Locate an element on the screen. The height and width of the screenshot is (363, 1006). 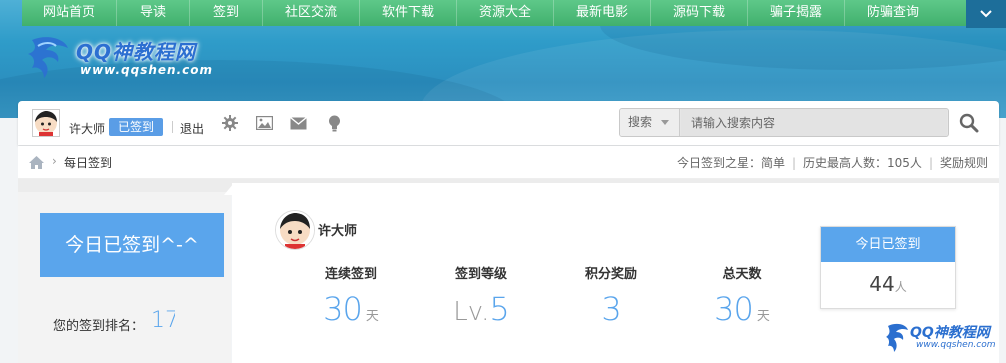
gear-icon is located at coordinates (230, 123).